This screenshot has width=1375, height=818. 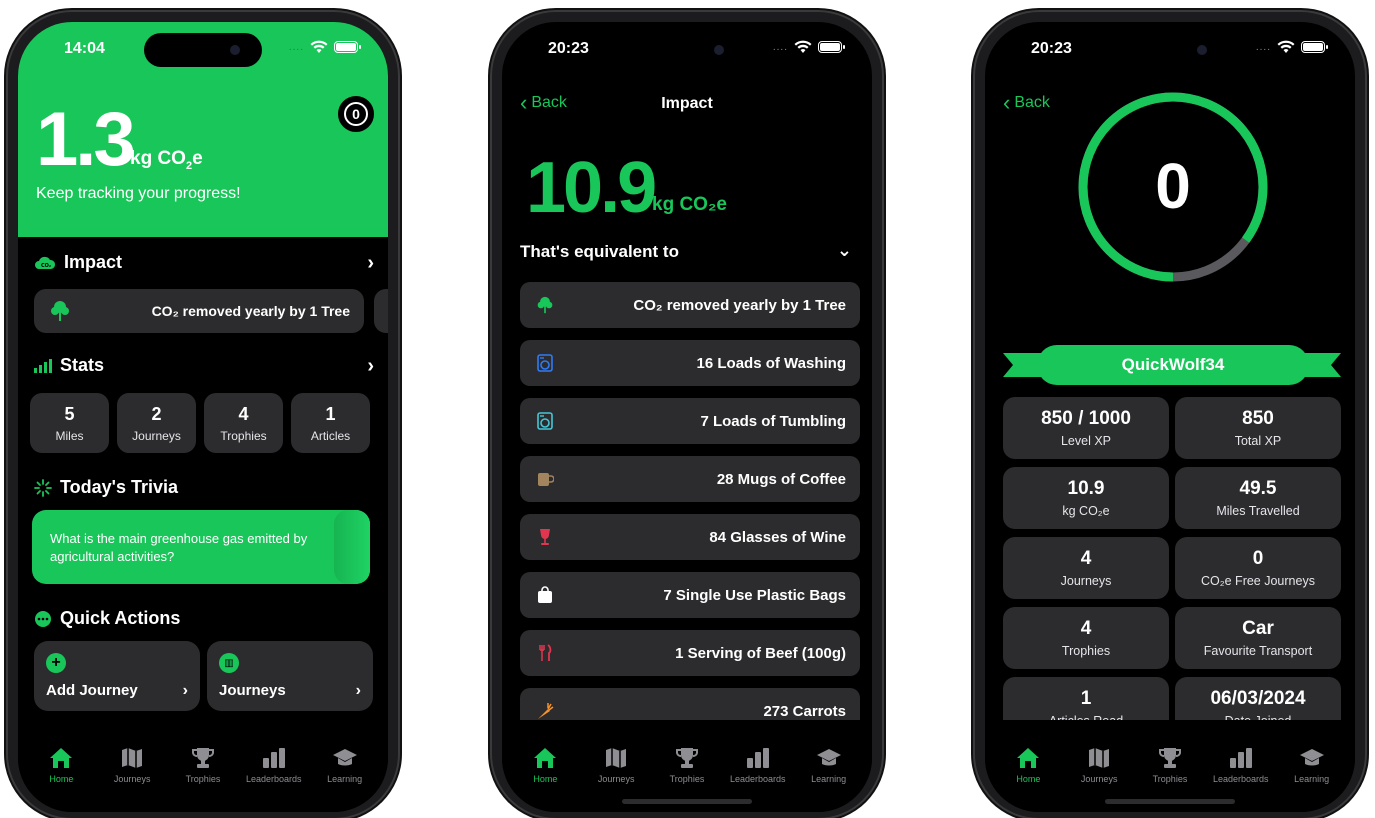 I want to click on status-time: 14:04, so click(x=84, y=48).